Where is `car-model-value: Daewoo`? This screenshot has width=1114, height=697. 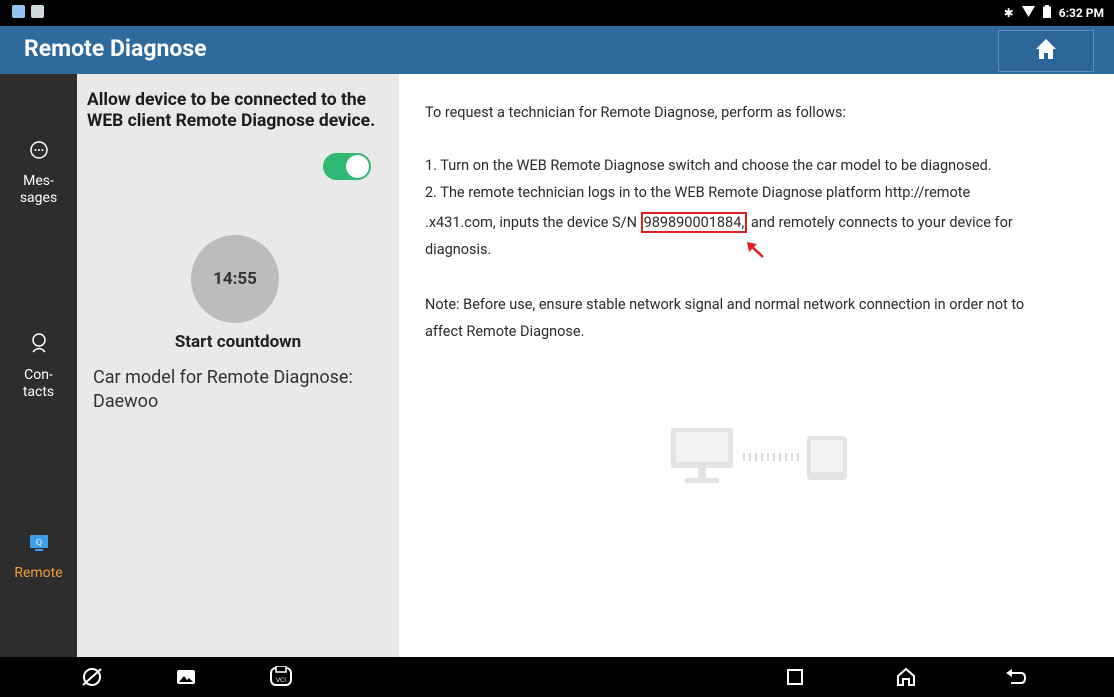
car-model-value: Daewoo is located at coordinates (126, 401).